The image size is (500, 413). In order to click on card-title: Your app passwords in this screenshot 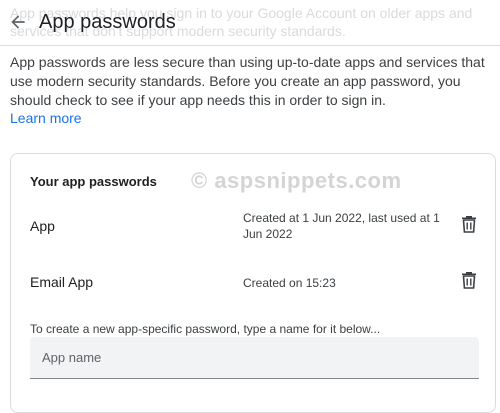, I will do `click(93, 181)`.